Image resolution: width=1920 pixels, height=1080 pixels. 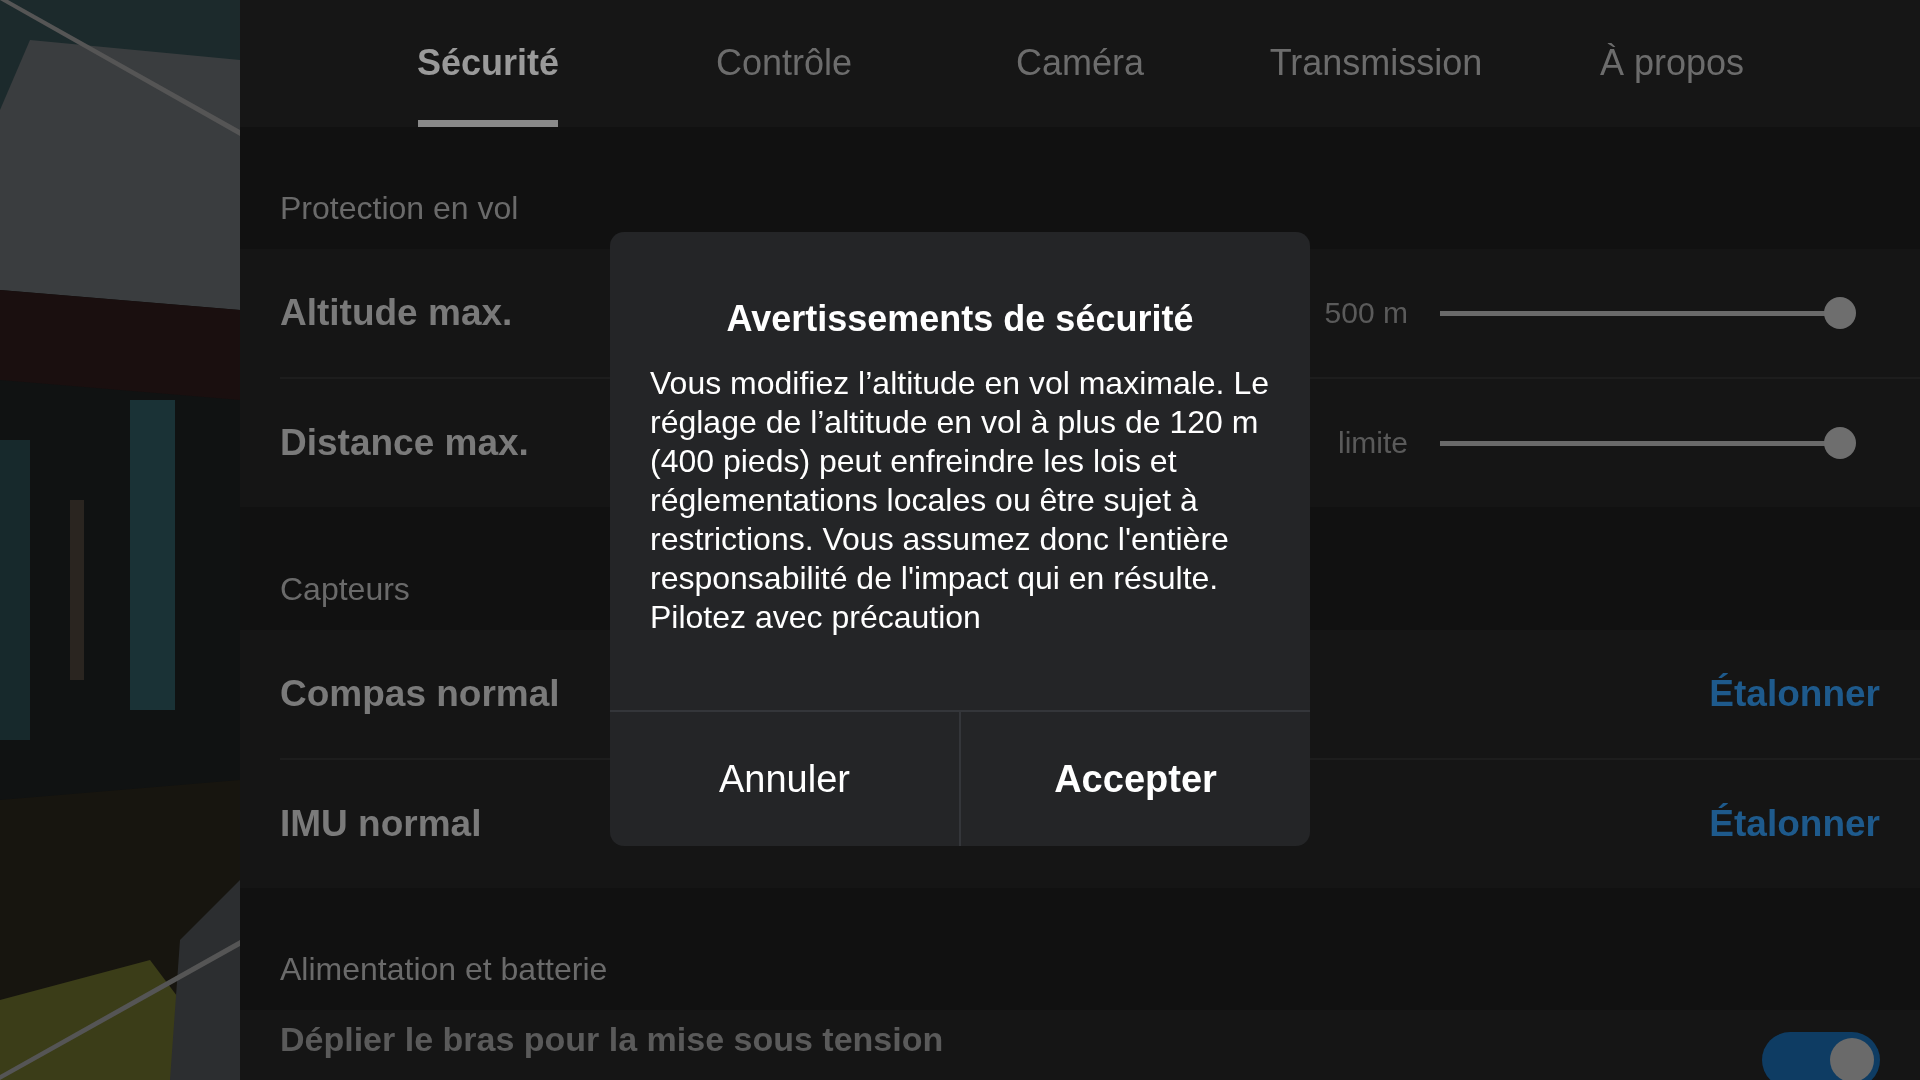 I want to click on setting-label: Altitude max., so click(x=396, y=313).